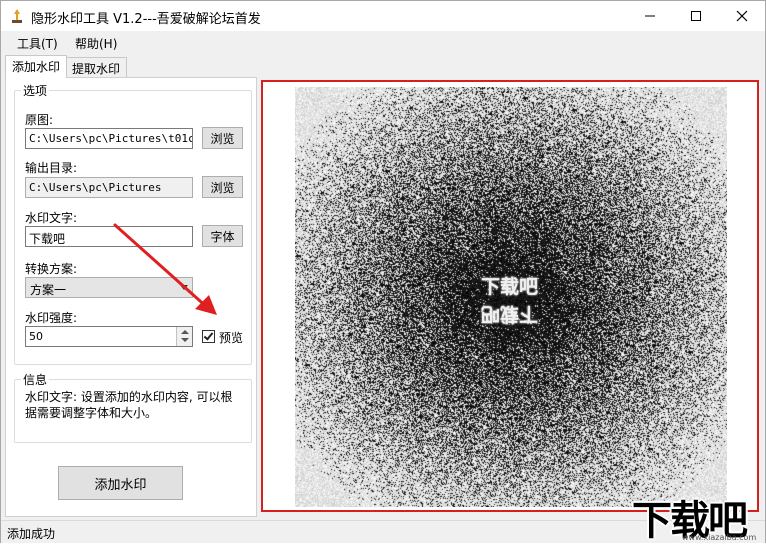 Image resolution: width=766 pixels, height=546 pixels. I want to click on browse-source-button: 浏览, so click(222, 138).